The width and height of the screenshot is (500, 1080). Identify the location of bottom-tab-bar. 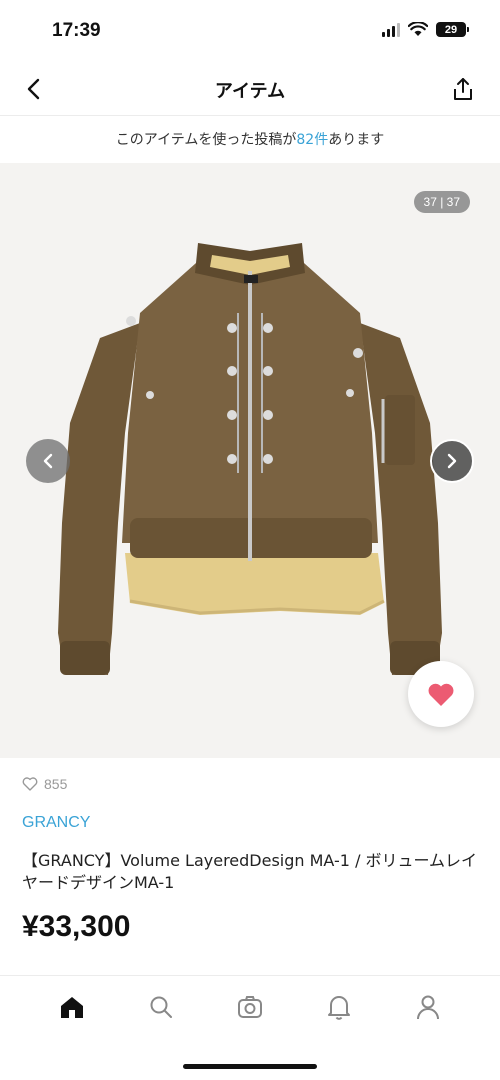
(250, 1006).